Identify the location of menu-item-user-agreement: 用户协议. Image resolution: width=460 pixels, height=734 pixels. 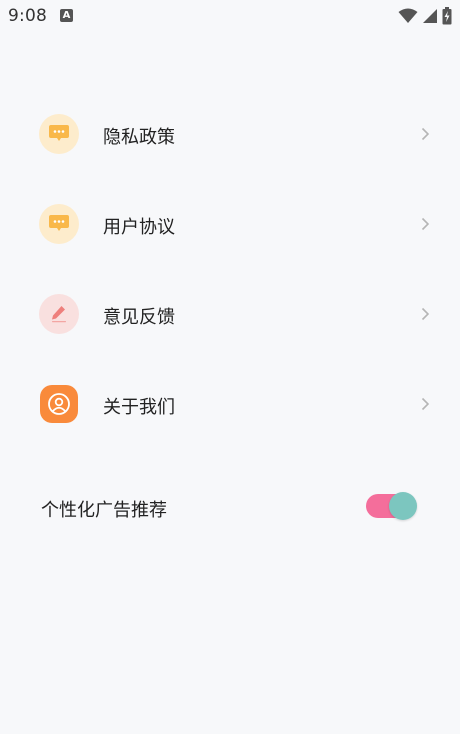
(230, 225).